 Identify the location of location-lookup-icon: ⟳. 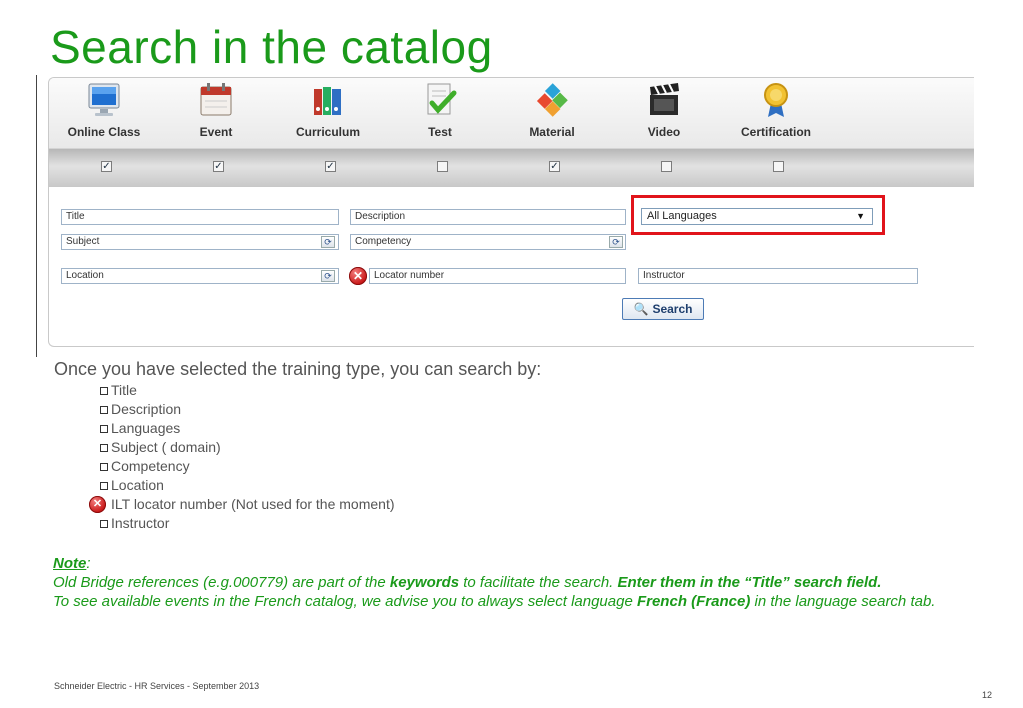
(328, 276).